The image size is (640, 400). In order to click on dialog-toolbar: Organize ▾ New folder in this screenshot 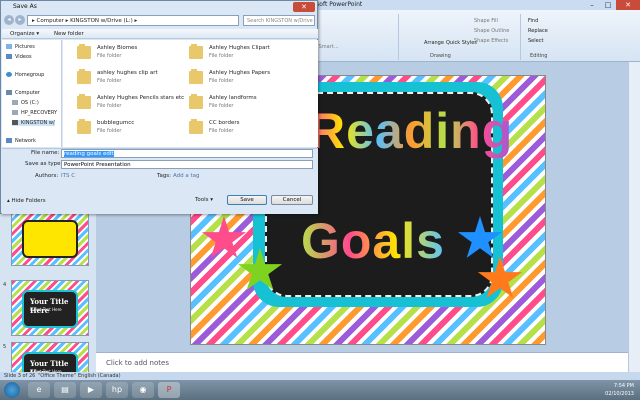, I will do `click(160, 34)`.